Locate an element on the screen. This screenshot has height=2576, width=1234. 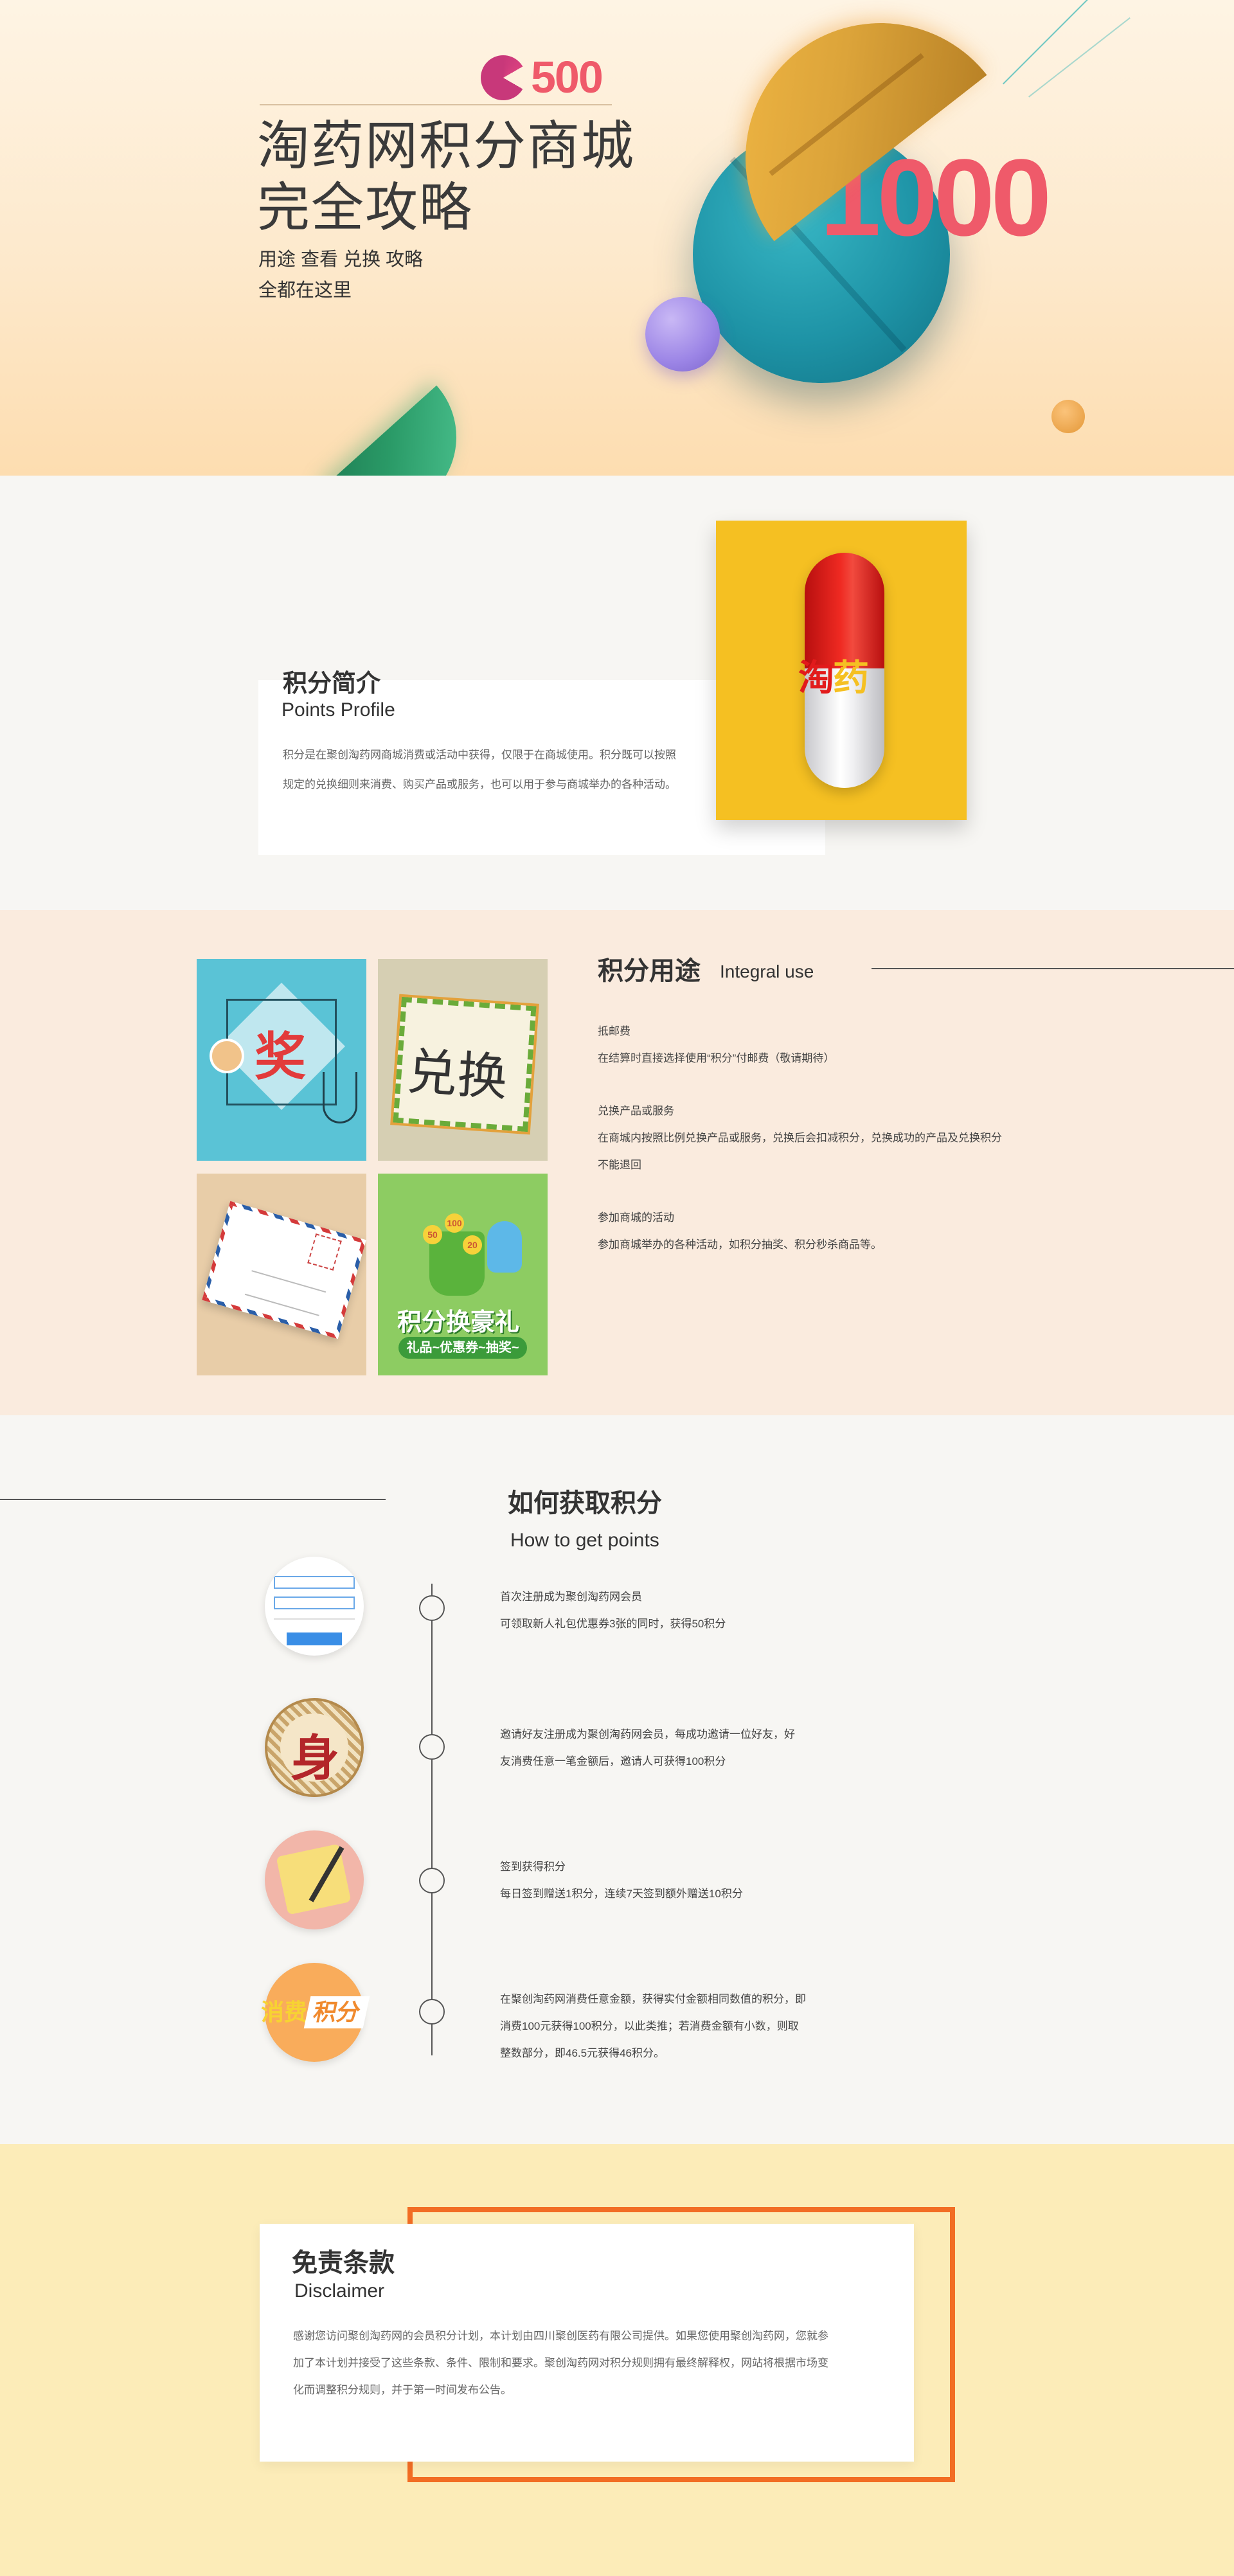
owl-icon is located at coordinates (227, 1056).